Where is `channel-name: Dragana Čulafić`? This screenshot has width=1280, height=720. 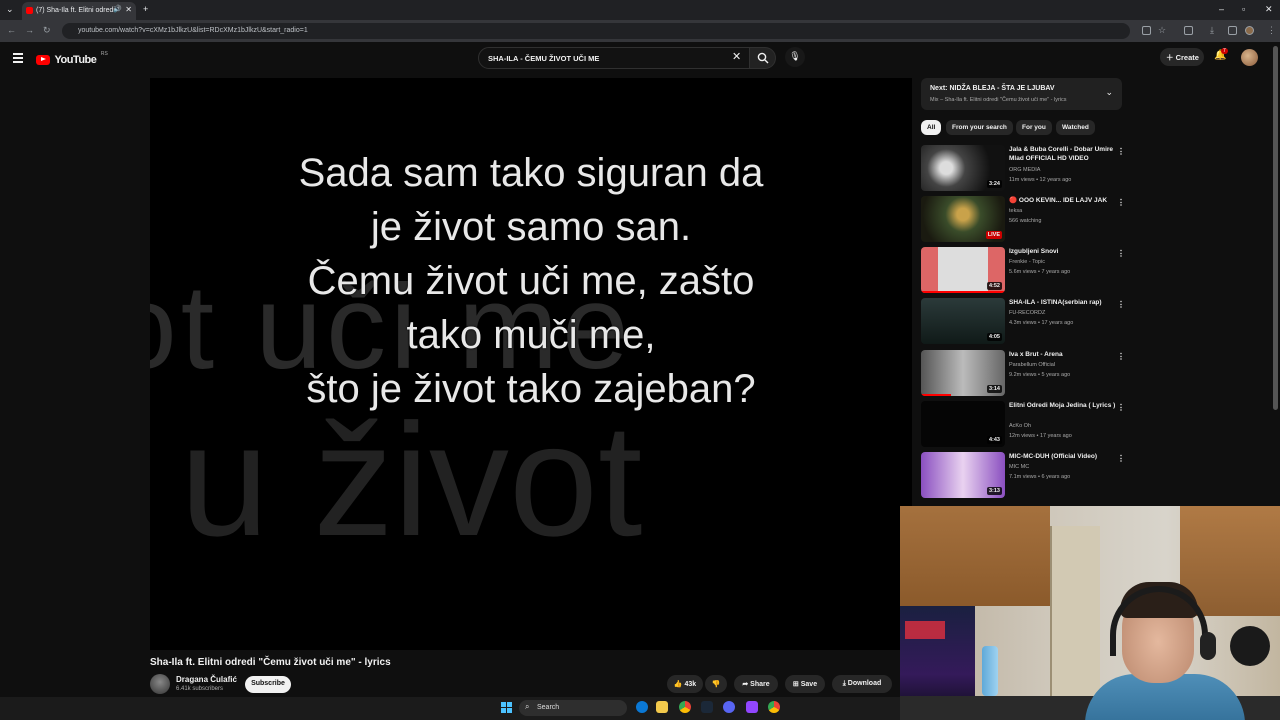 channel-name: Dragana Čulafić is located at coordinates (206, 679).